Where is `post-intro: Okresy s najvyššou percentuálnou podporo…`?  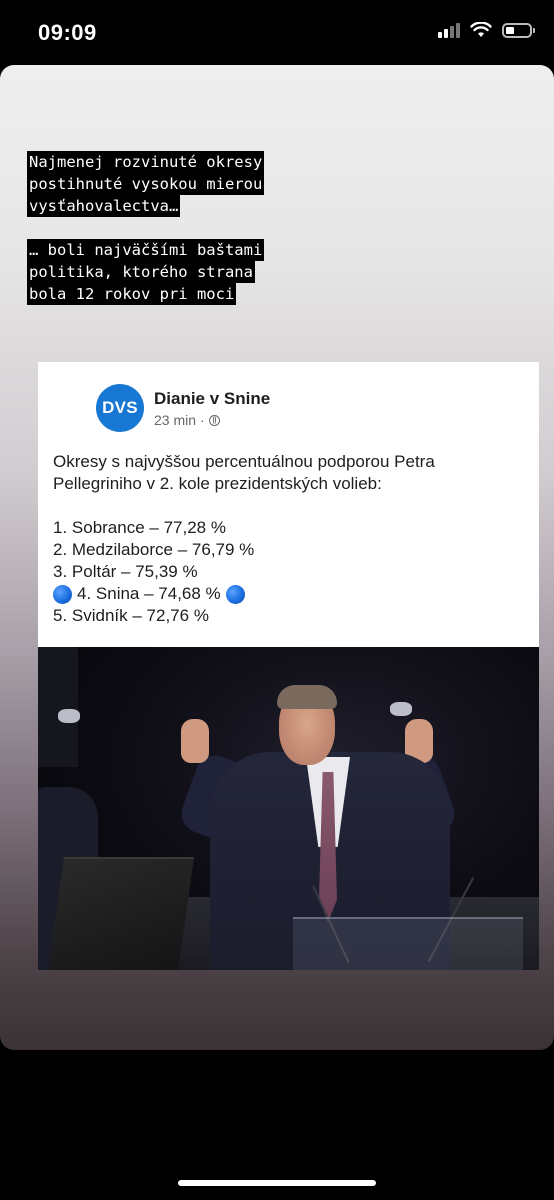
post-intro: Okresy s najvyššou percentuálnou podporo… is located at coordinates (244, 472).